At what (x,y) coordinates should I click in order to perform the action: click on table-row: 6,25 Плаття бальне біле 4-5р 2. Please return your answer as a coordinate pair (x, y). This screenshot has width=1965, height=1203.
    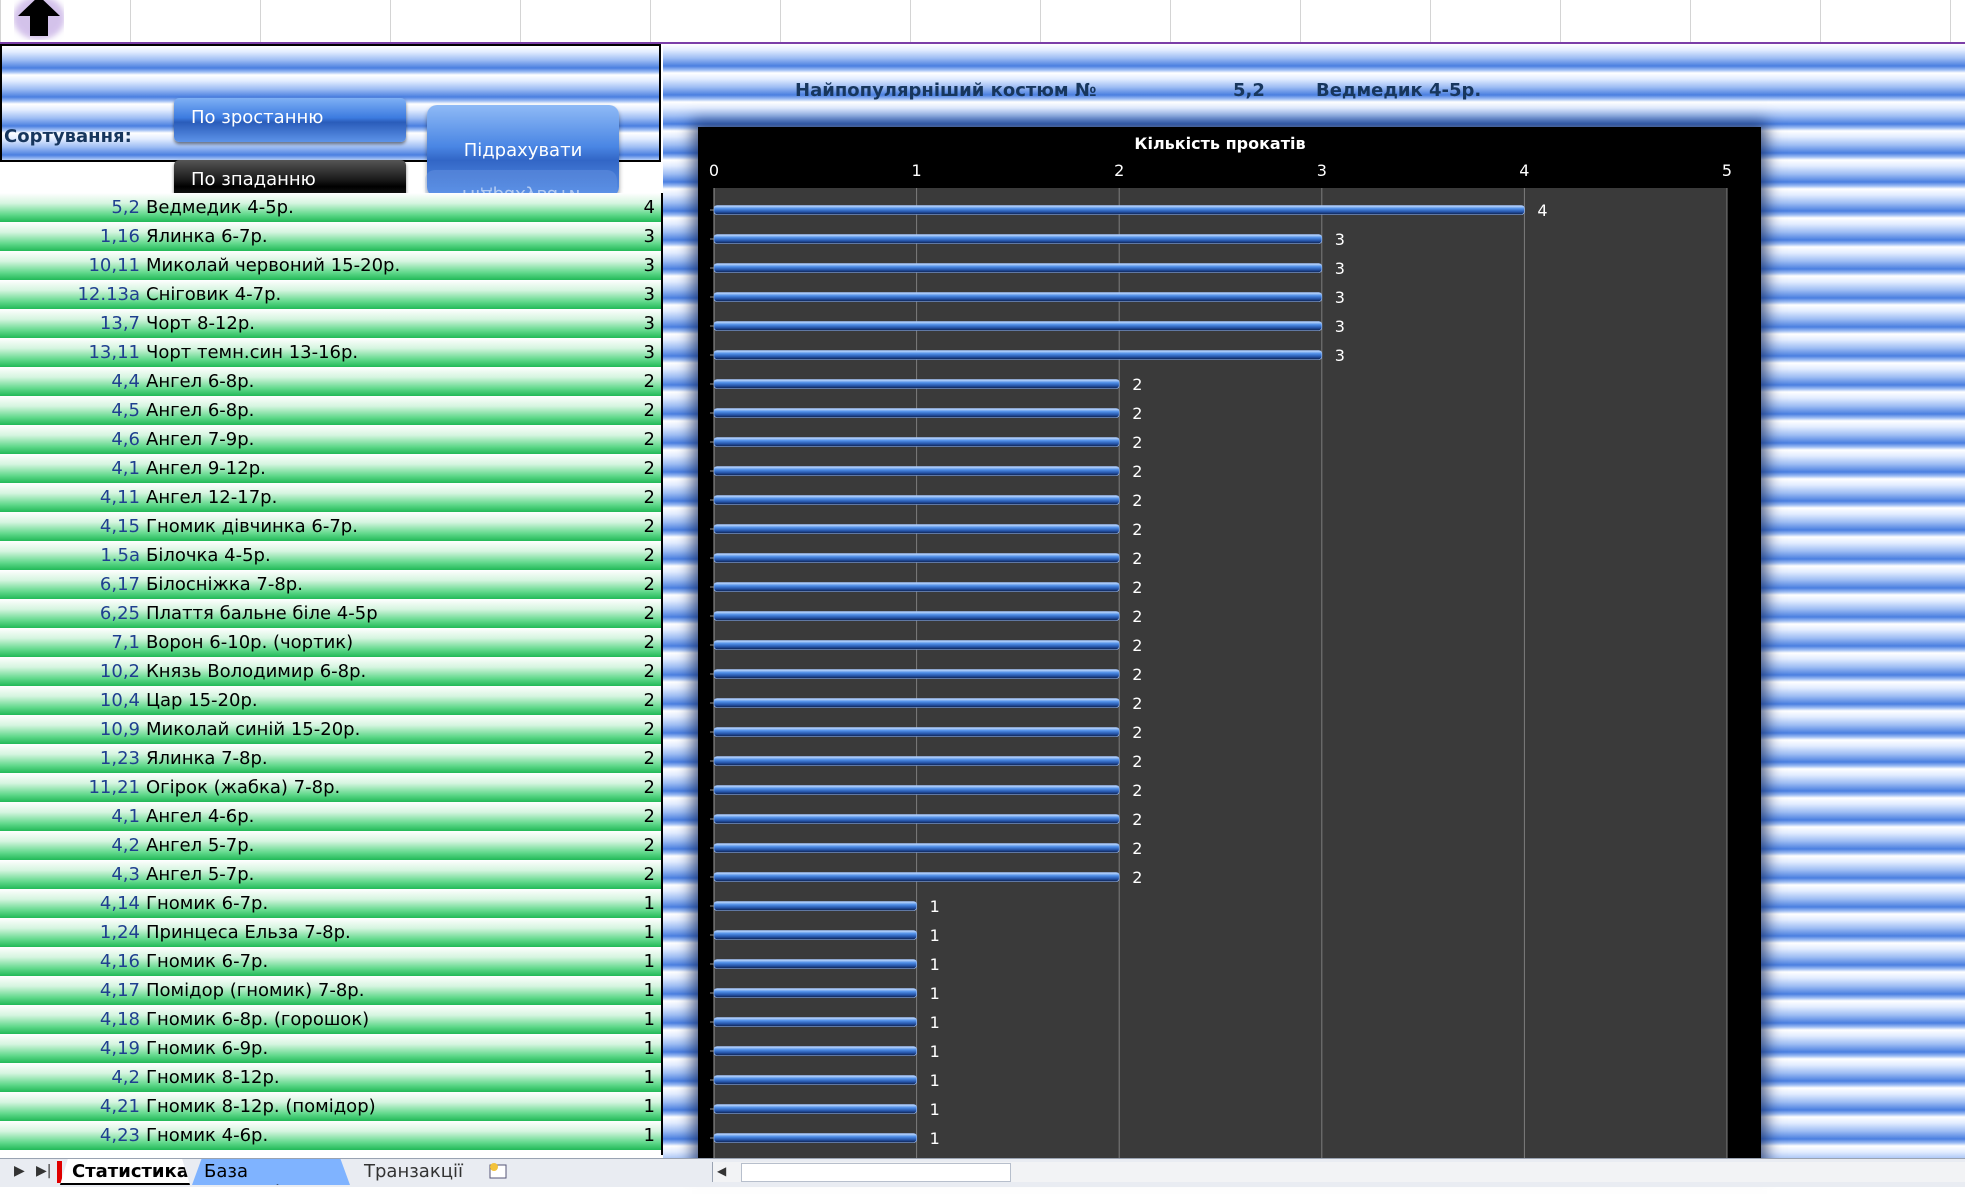
    Looking at the image, I should click on (330, 613).